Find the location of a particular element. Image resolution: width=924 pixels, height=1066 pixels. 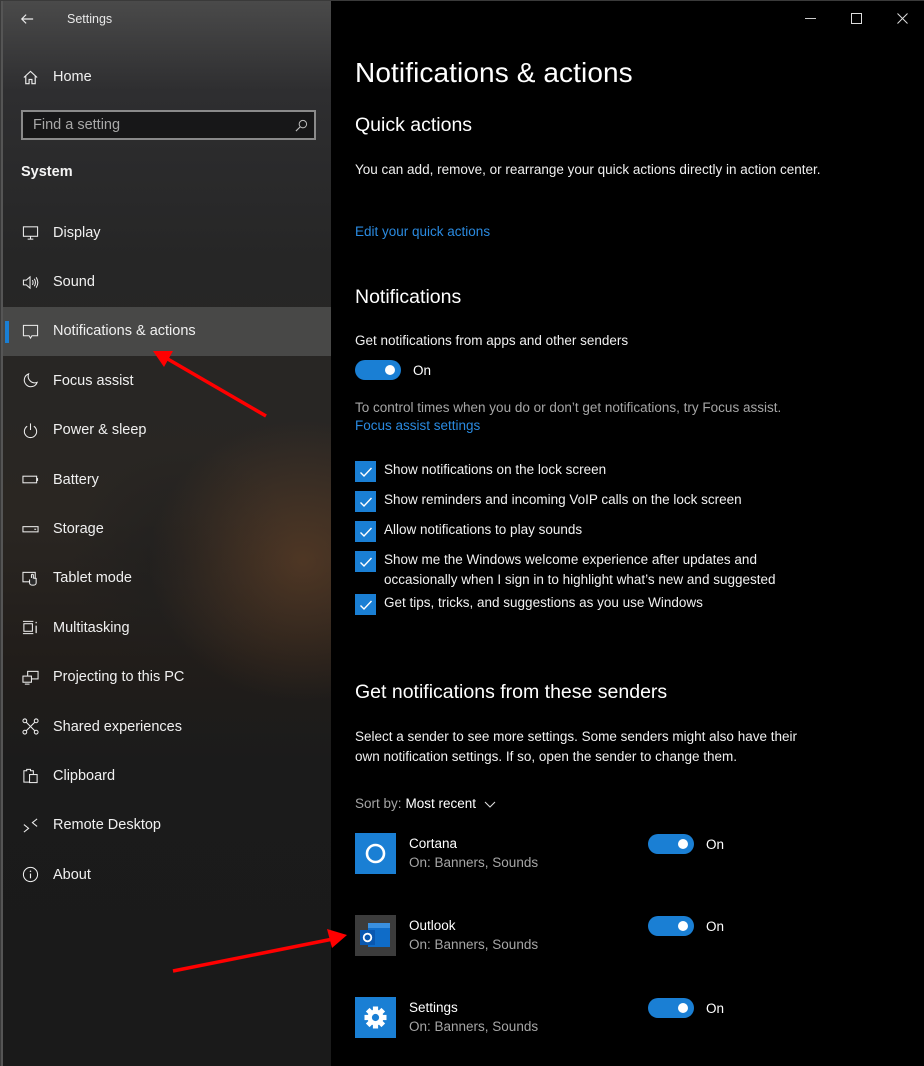

checkbox-row: Show notifications on the lock screen is located at coordinates (595, 471).